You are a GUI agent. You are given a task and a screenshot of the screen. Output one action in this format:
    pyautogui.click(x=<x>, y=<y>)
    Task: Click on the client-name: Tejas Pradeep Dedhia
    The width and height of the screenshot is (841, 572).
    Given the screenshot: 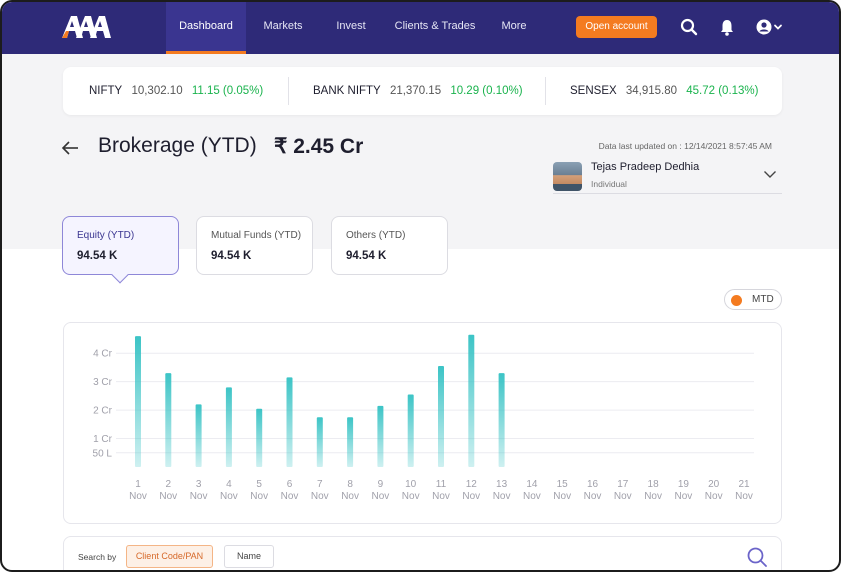 What is the action you would take?
    pyautogui.click(x=645, y=167)
    